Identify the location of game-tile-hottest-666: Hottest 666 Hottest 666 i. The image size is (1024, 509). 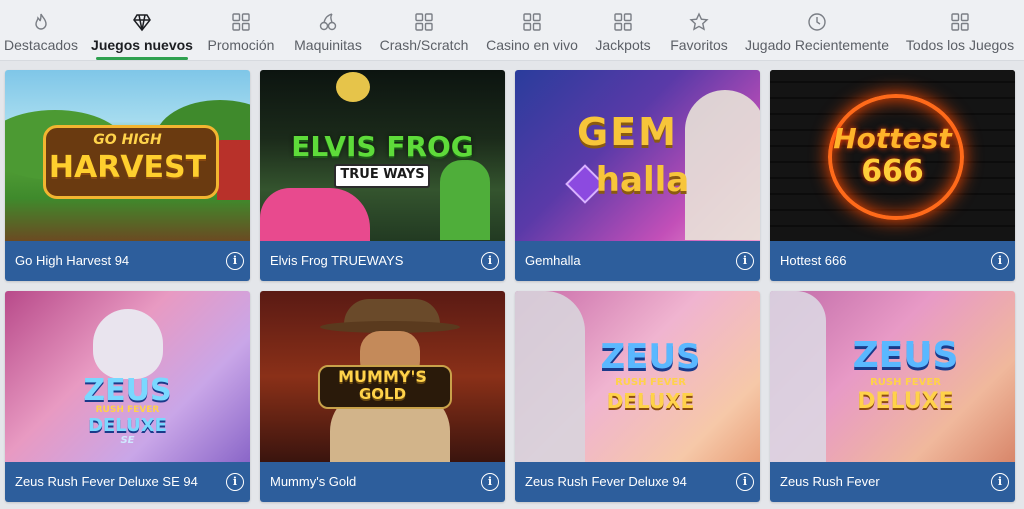
(892, 175).